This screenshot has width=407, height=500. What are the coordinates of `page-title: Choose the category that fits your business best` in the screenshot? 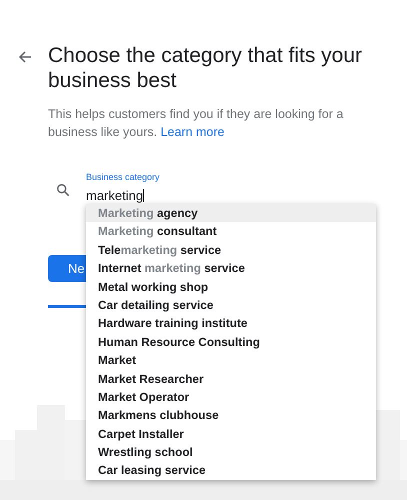 It's located at (206, 68).